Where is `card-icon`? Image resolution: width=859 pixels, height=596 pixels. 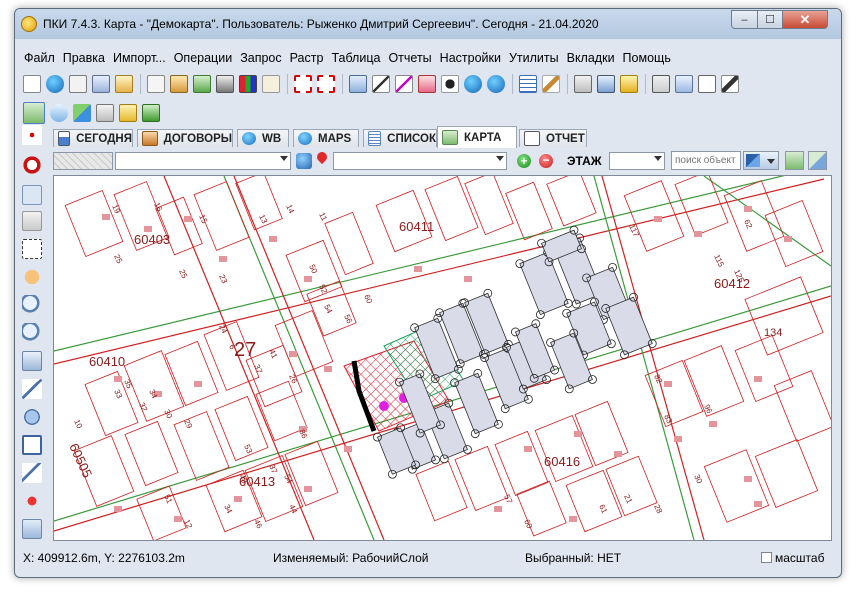
card-icon is located at coordinates (78, 84).